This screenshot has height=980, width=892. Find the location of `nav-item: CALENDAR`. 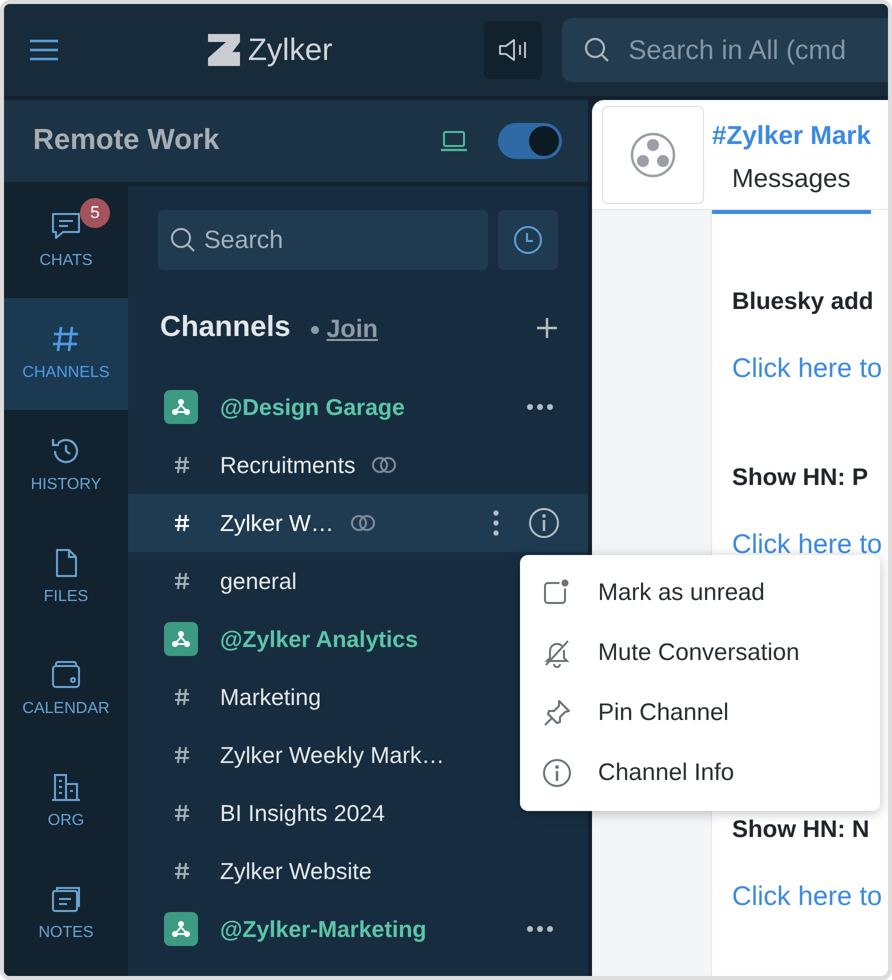

nav-item: CALENDAR is located at coordinates (66, 690).